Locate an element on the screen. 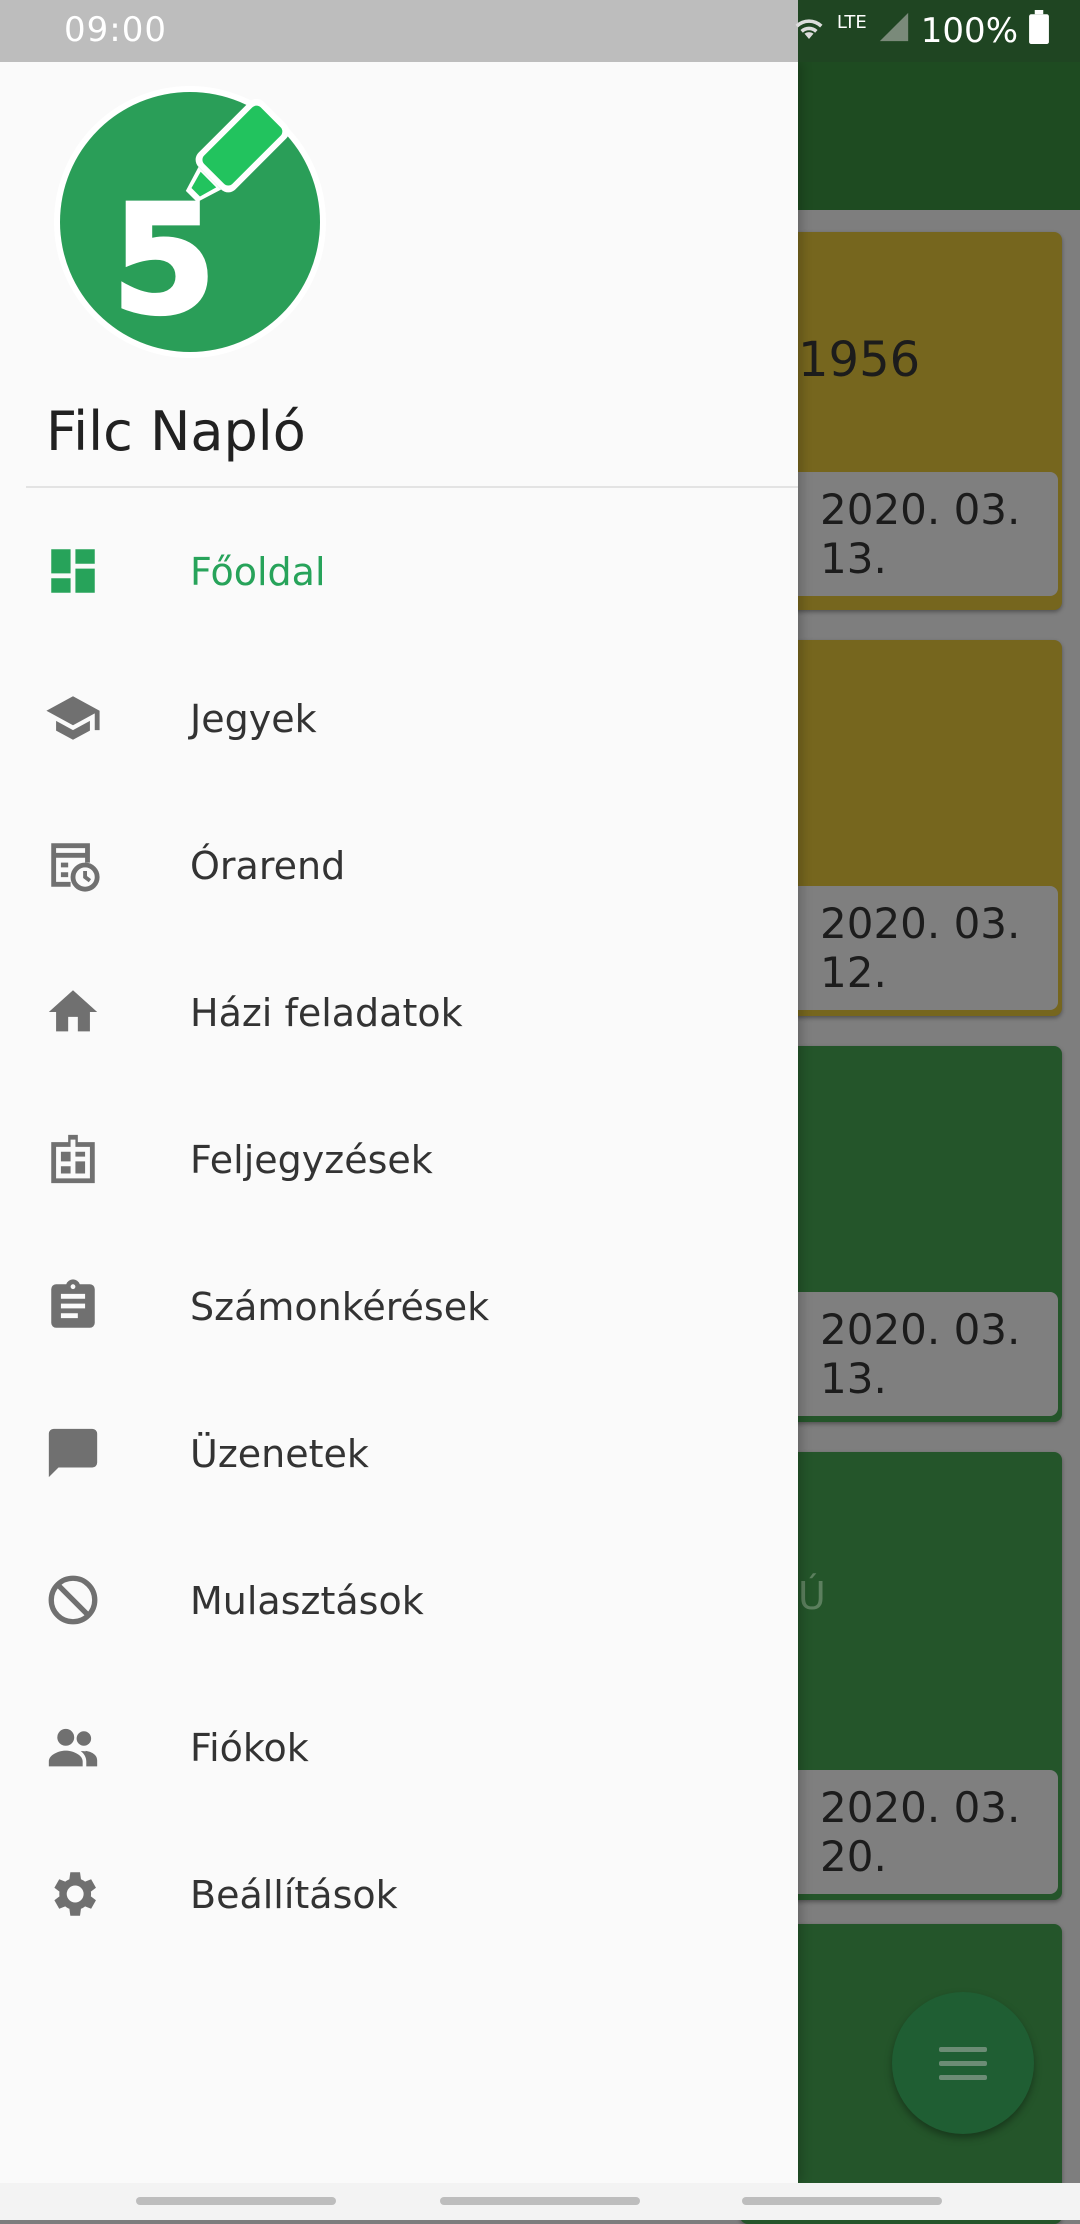 The height and width of the screenshot is (2224, 1080). wifi-icon is located at coordinates (809, 31).